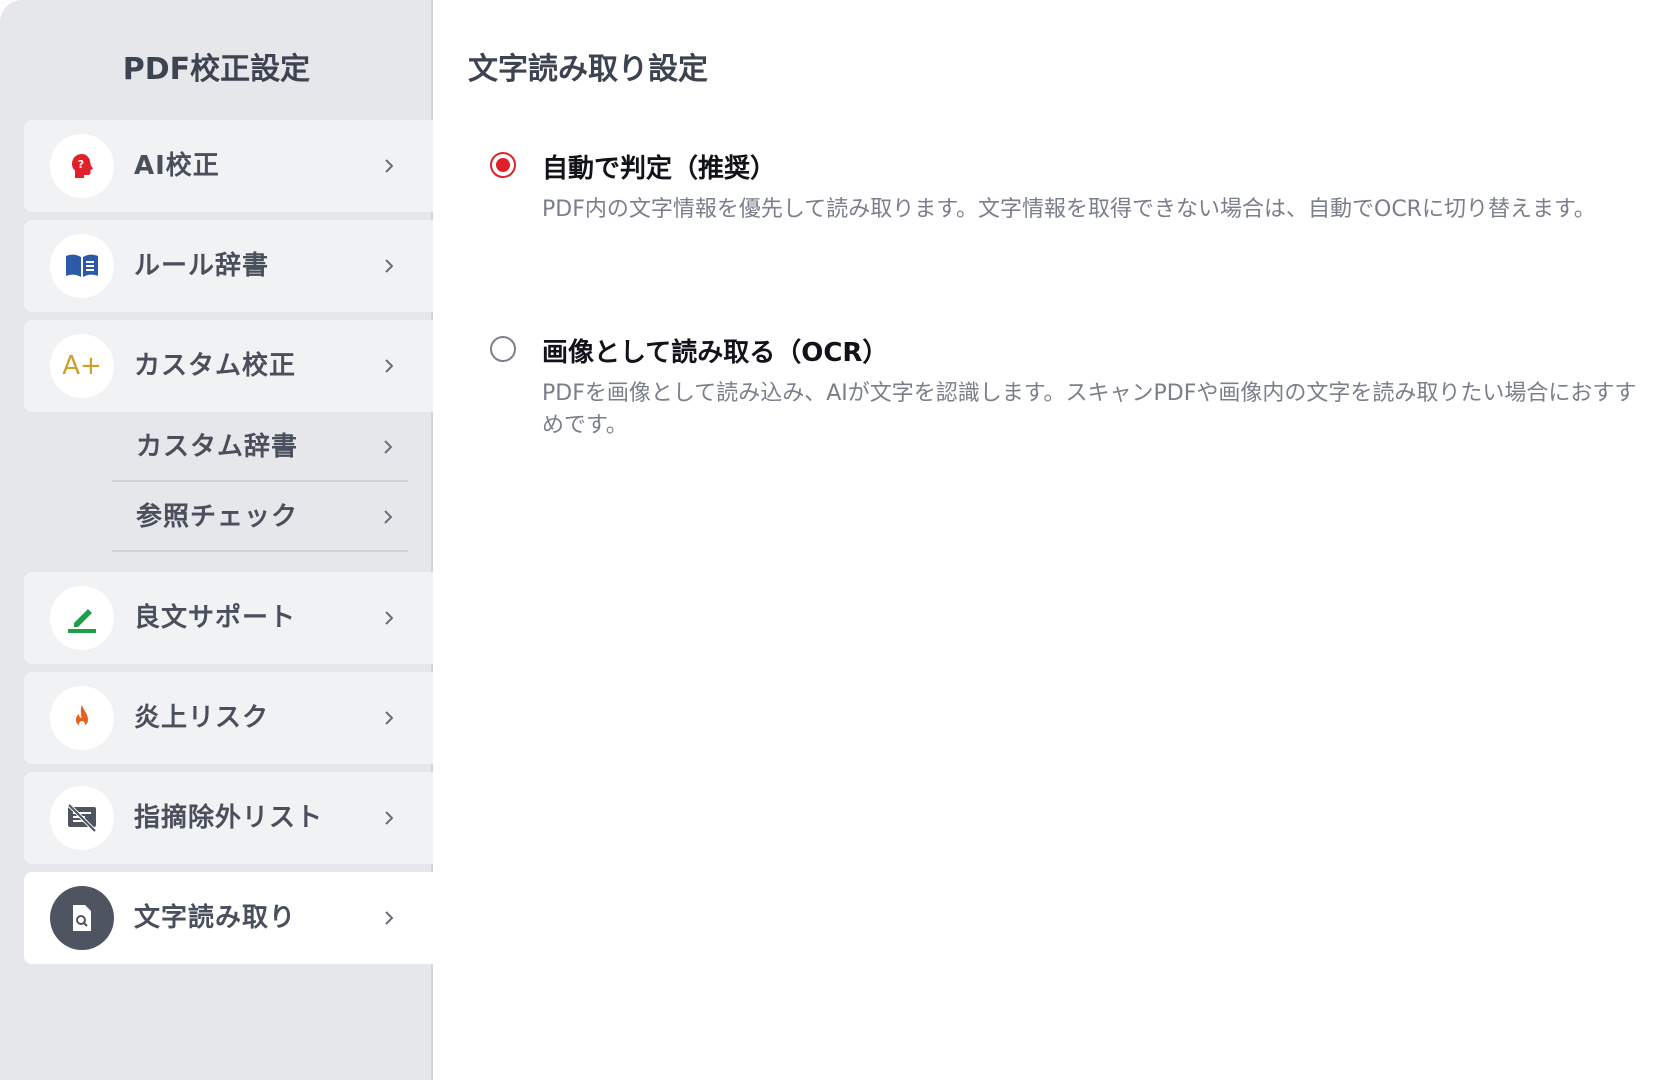 The height and width of the screenshot is (1080, 1680). Describe the element at coordinates (82, 918) in the screenshot. I see `document-search-icon` at that location.